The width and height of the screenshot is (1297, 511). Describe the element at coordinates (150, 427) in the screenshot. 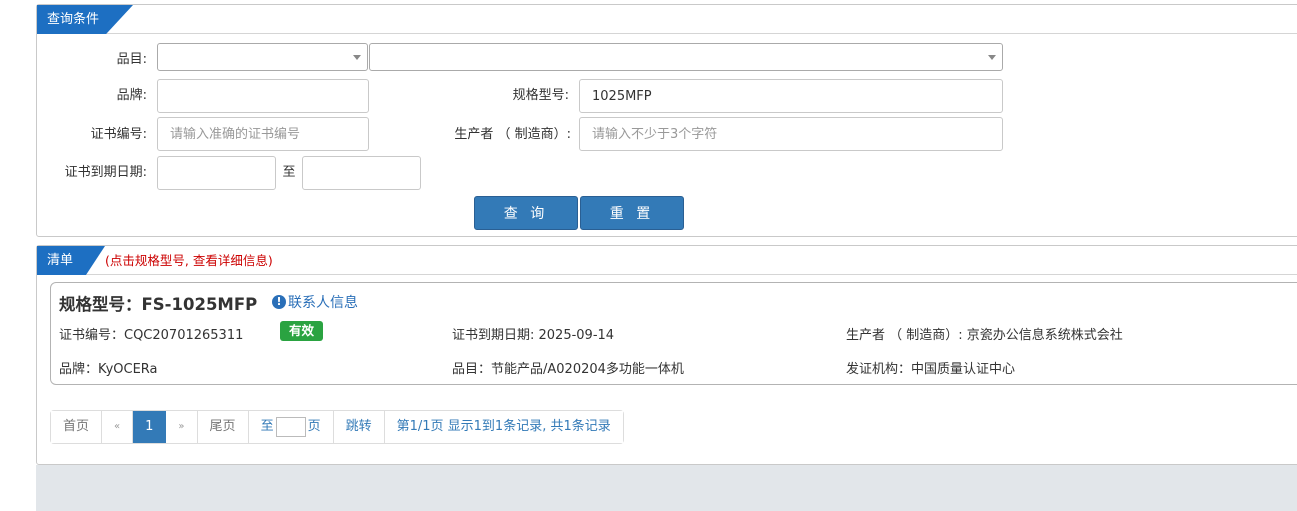

I see `pagination-current: 1` at that location.